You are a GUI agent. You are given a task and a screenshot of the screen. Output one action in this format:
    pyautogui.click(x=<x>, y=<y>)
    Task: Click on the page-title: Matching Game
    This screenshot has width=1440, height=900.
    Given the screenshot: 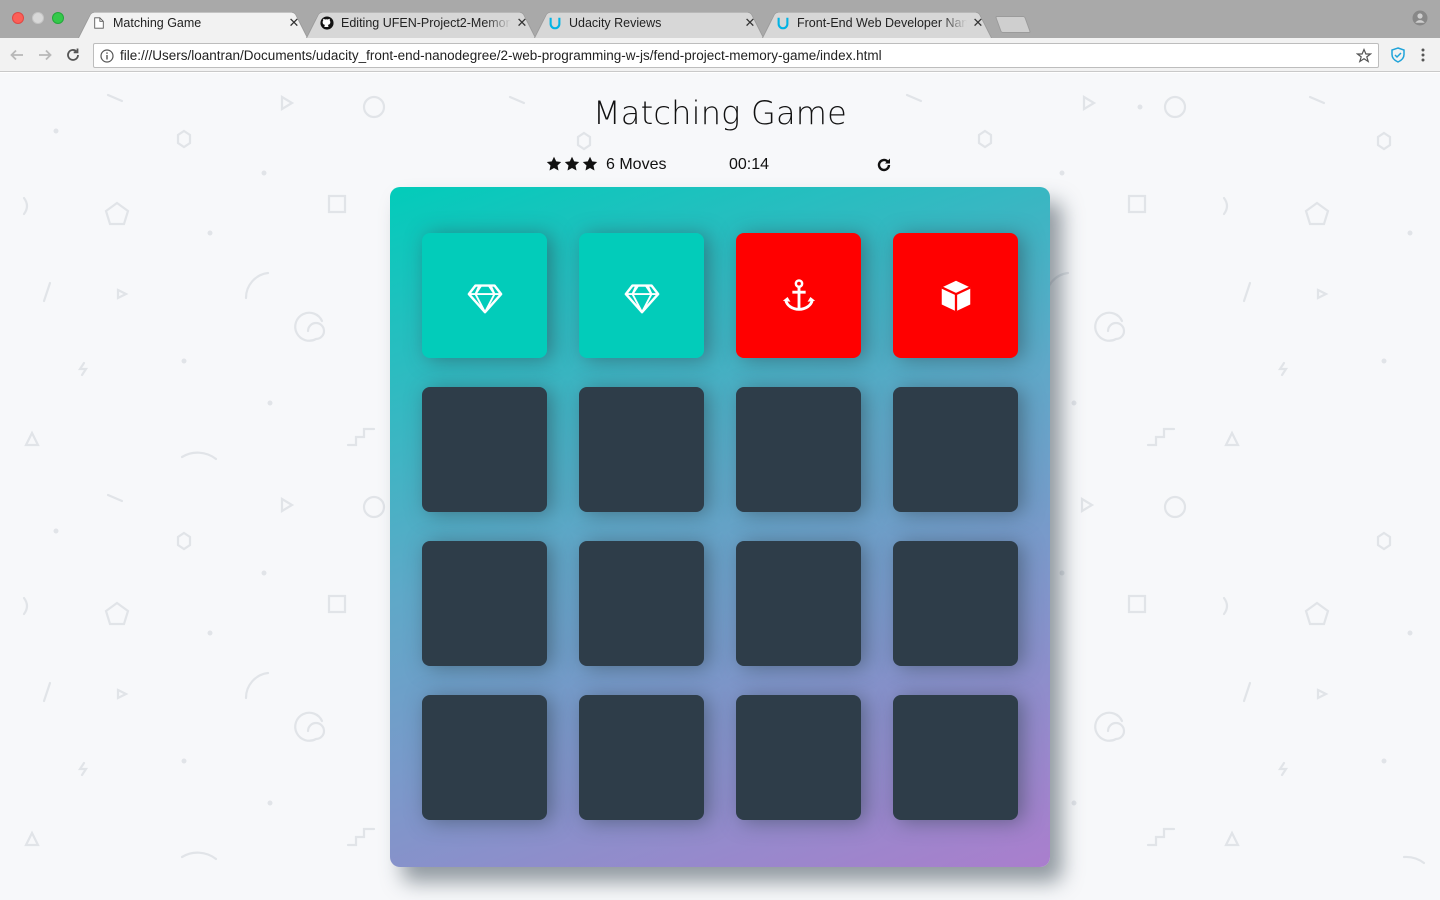 What is the action you would take?
    pyautogui.click(x=720, y=113)
    